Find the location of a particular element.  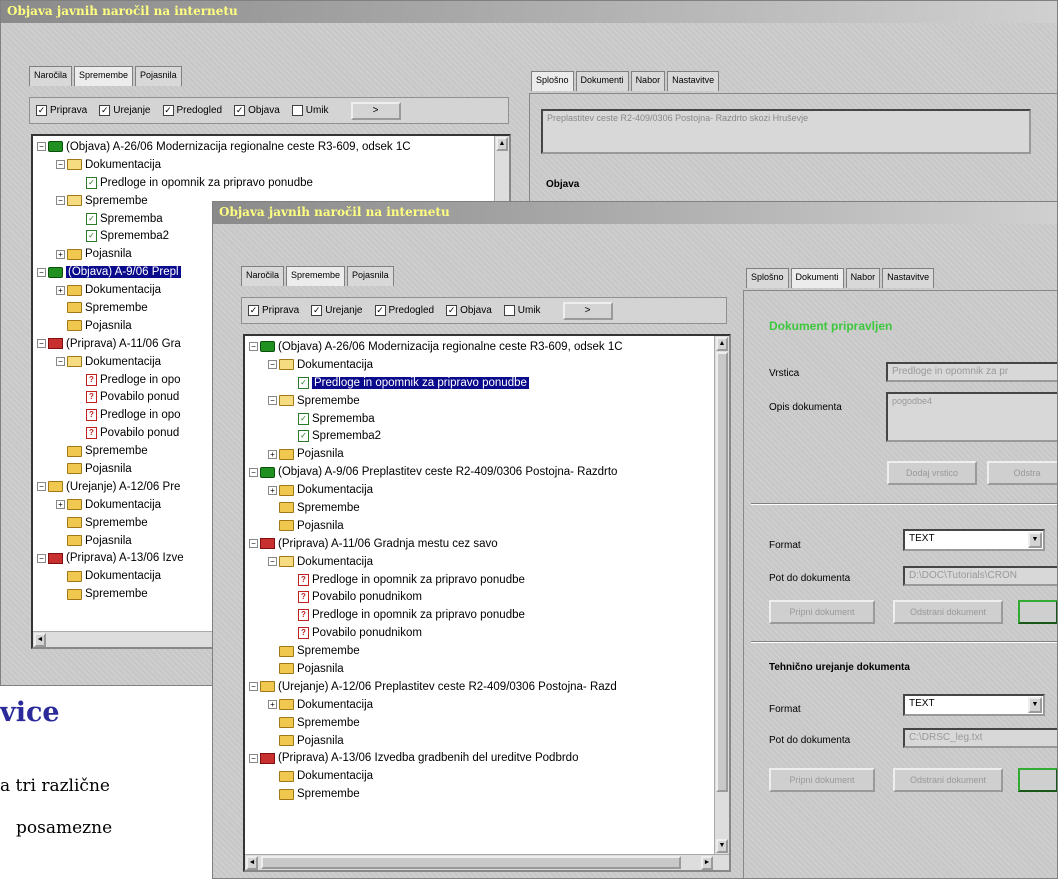

checkbox-objava-box: ✓ is located at coordinates (452, 310).